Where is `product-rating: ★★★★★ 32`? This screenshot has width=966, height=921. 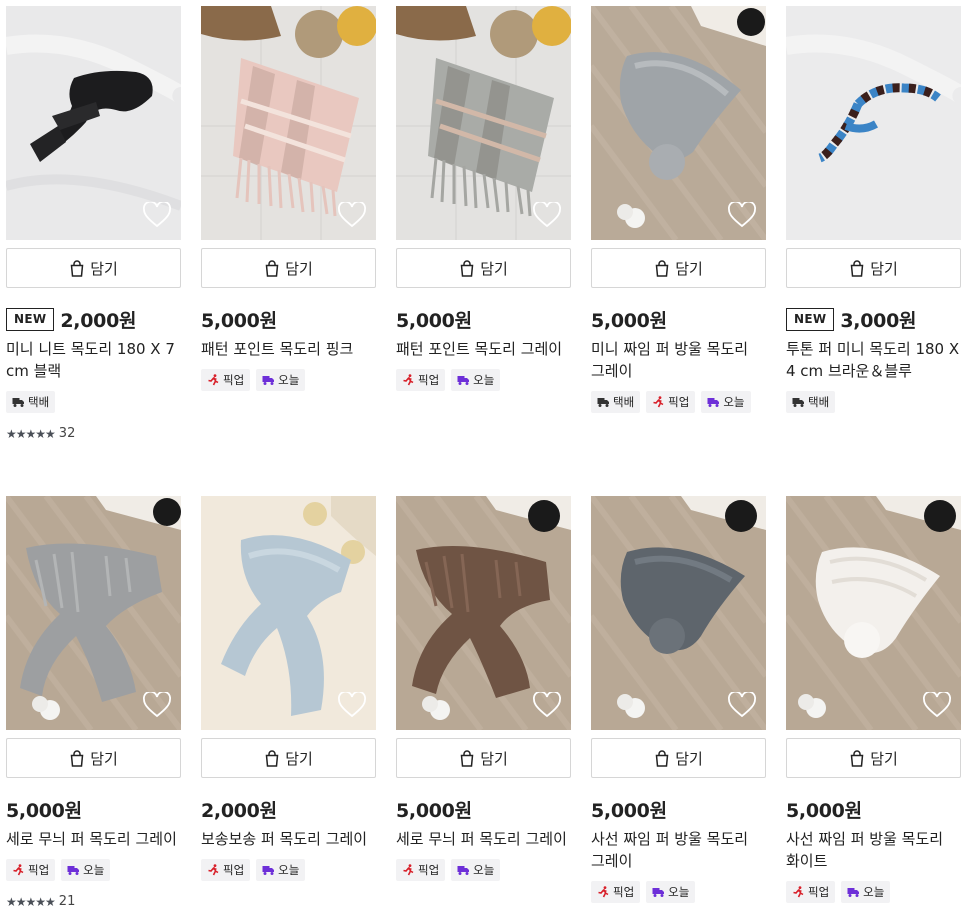 product-rating: ★★★★★ 32 is located at coordinates (40, 433).